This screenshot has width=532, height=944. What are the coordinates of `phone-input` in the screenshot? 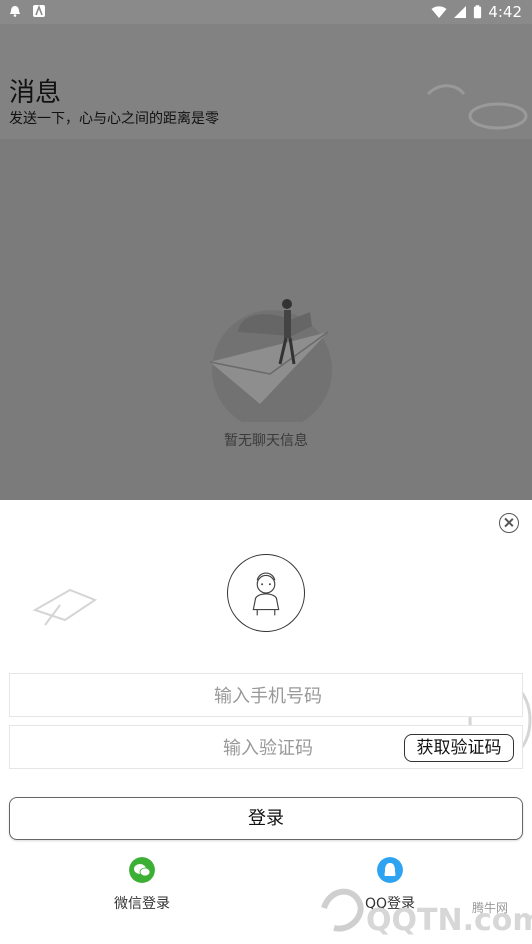 It's located at (268, 696).